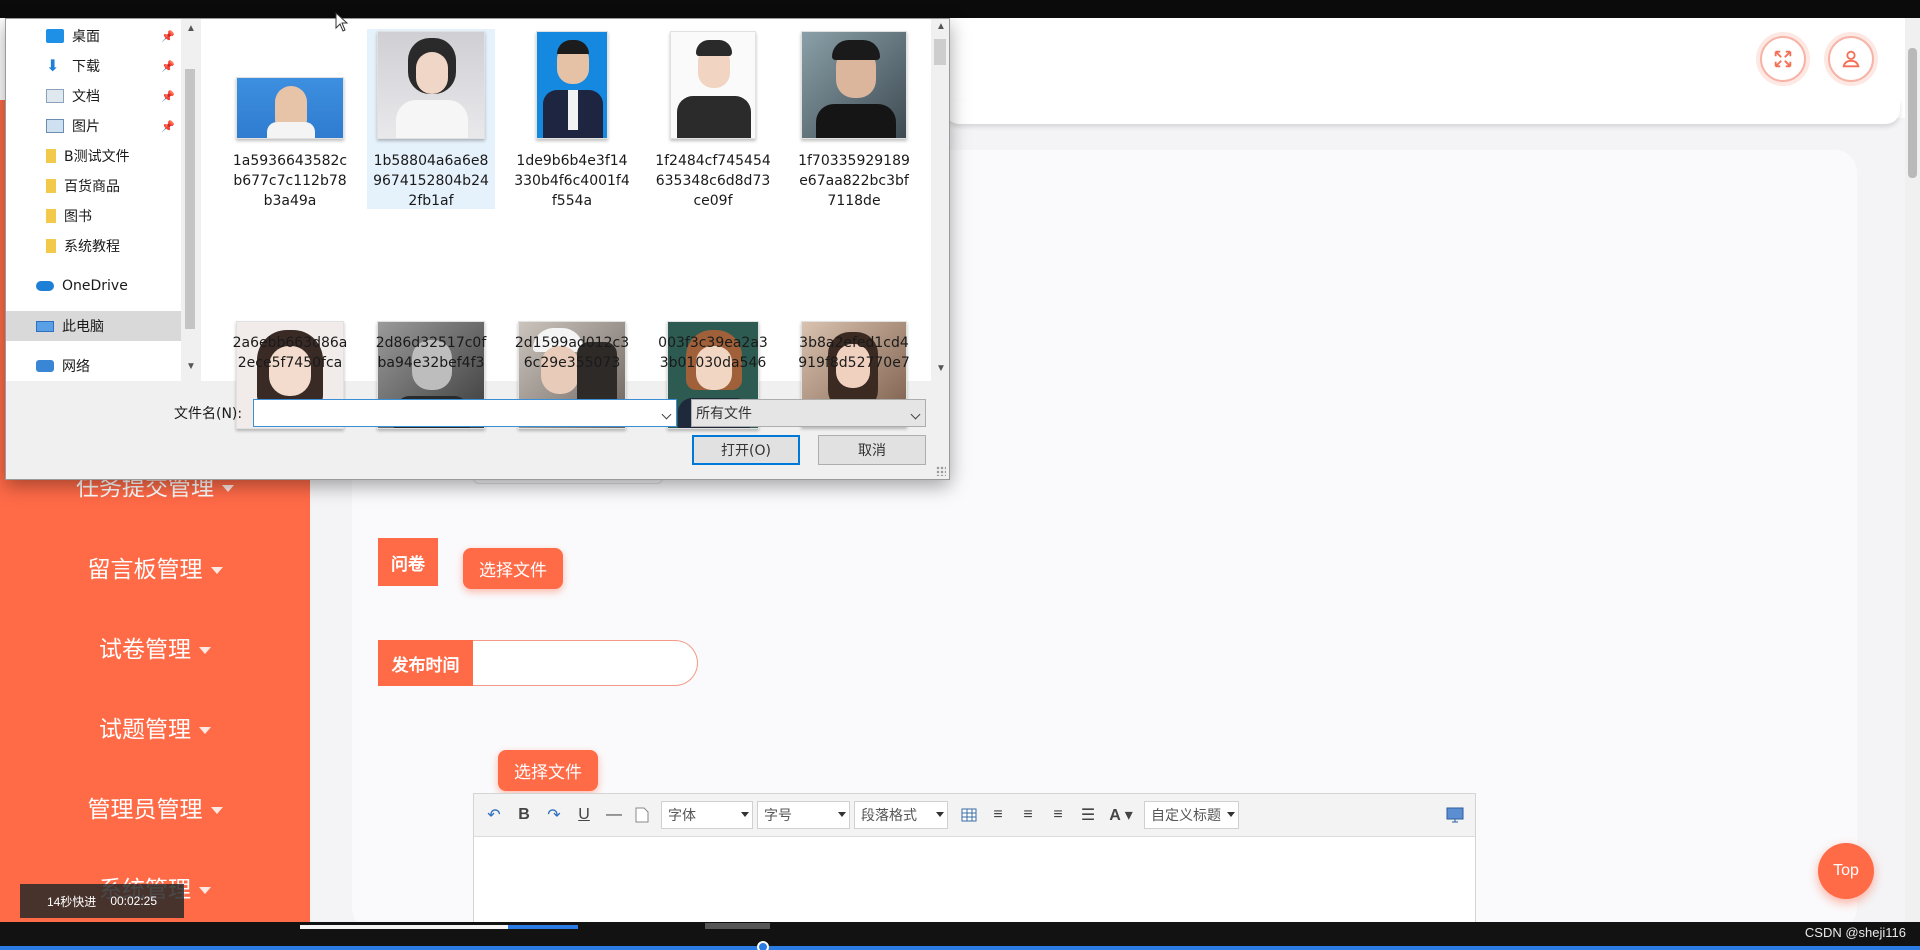 The image size is (1920, 950). I want to click on file-item: 2d86d32517c0fba94e32bef4f3, so click(431, 320).